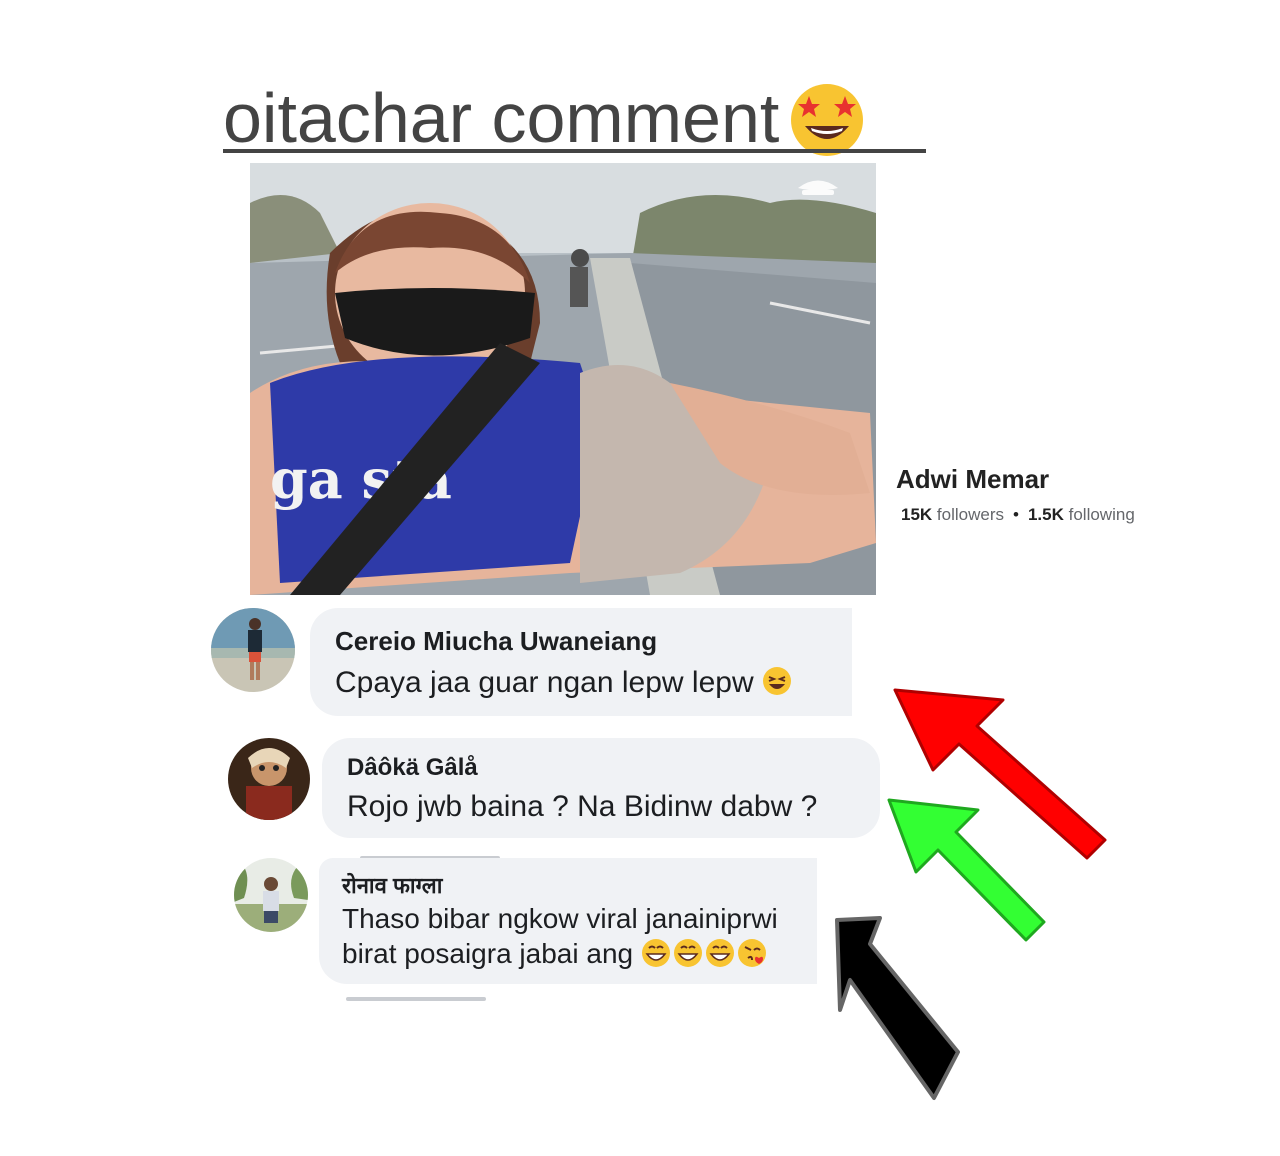  What do you see at coordinates (966, 870) in the screenshot?
I see `green-arrow-icon` at bounding box center [966, 870].